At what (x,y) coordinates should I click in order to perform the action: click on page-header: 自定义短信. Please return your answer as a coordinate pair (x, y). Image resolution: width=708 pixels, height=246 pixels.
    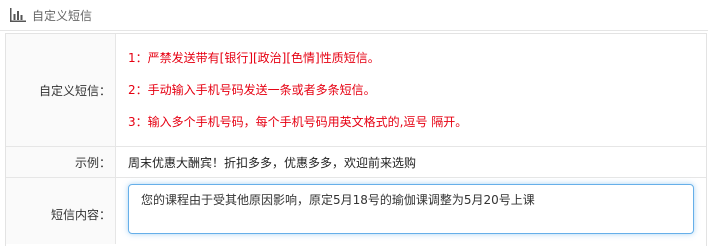
    Looking at the image, I should click on (354, 15).